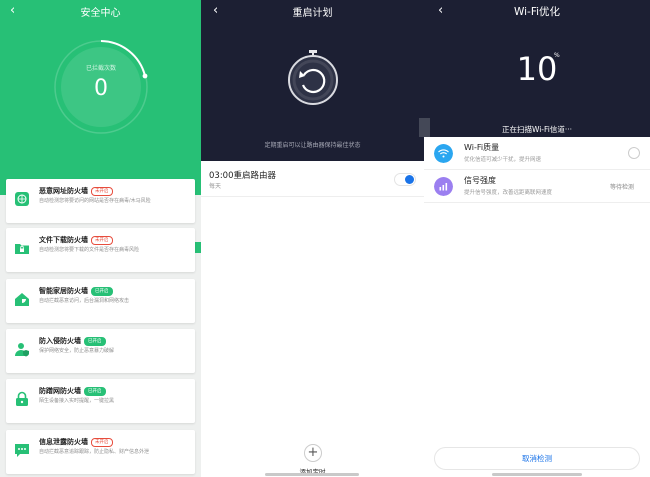  I want to click on firewall-card-intrusion: 防入侵防火墙 已开启 保护网络安全，防止恶意暴力破解, so click(100, 351).